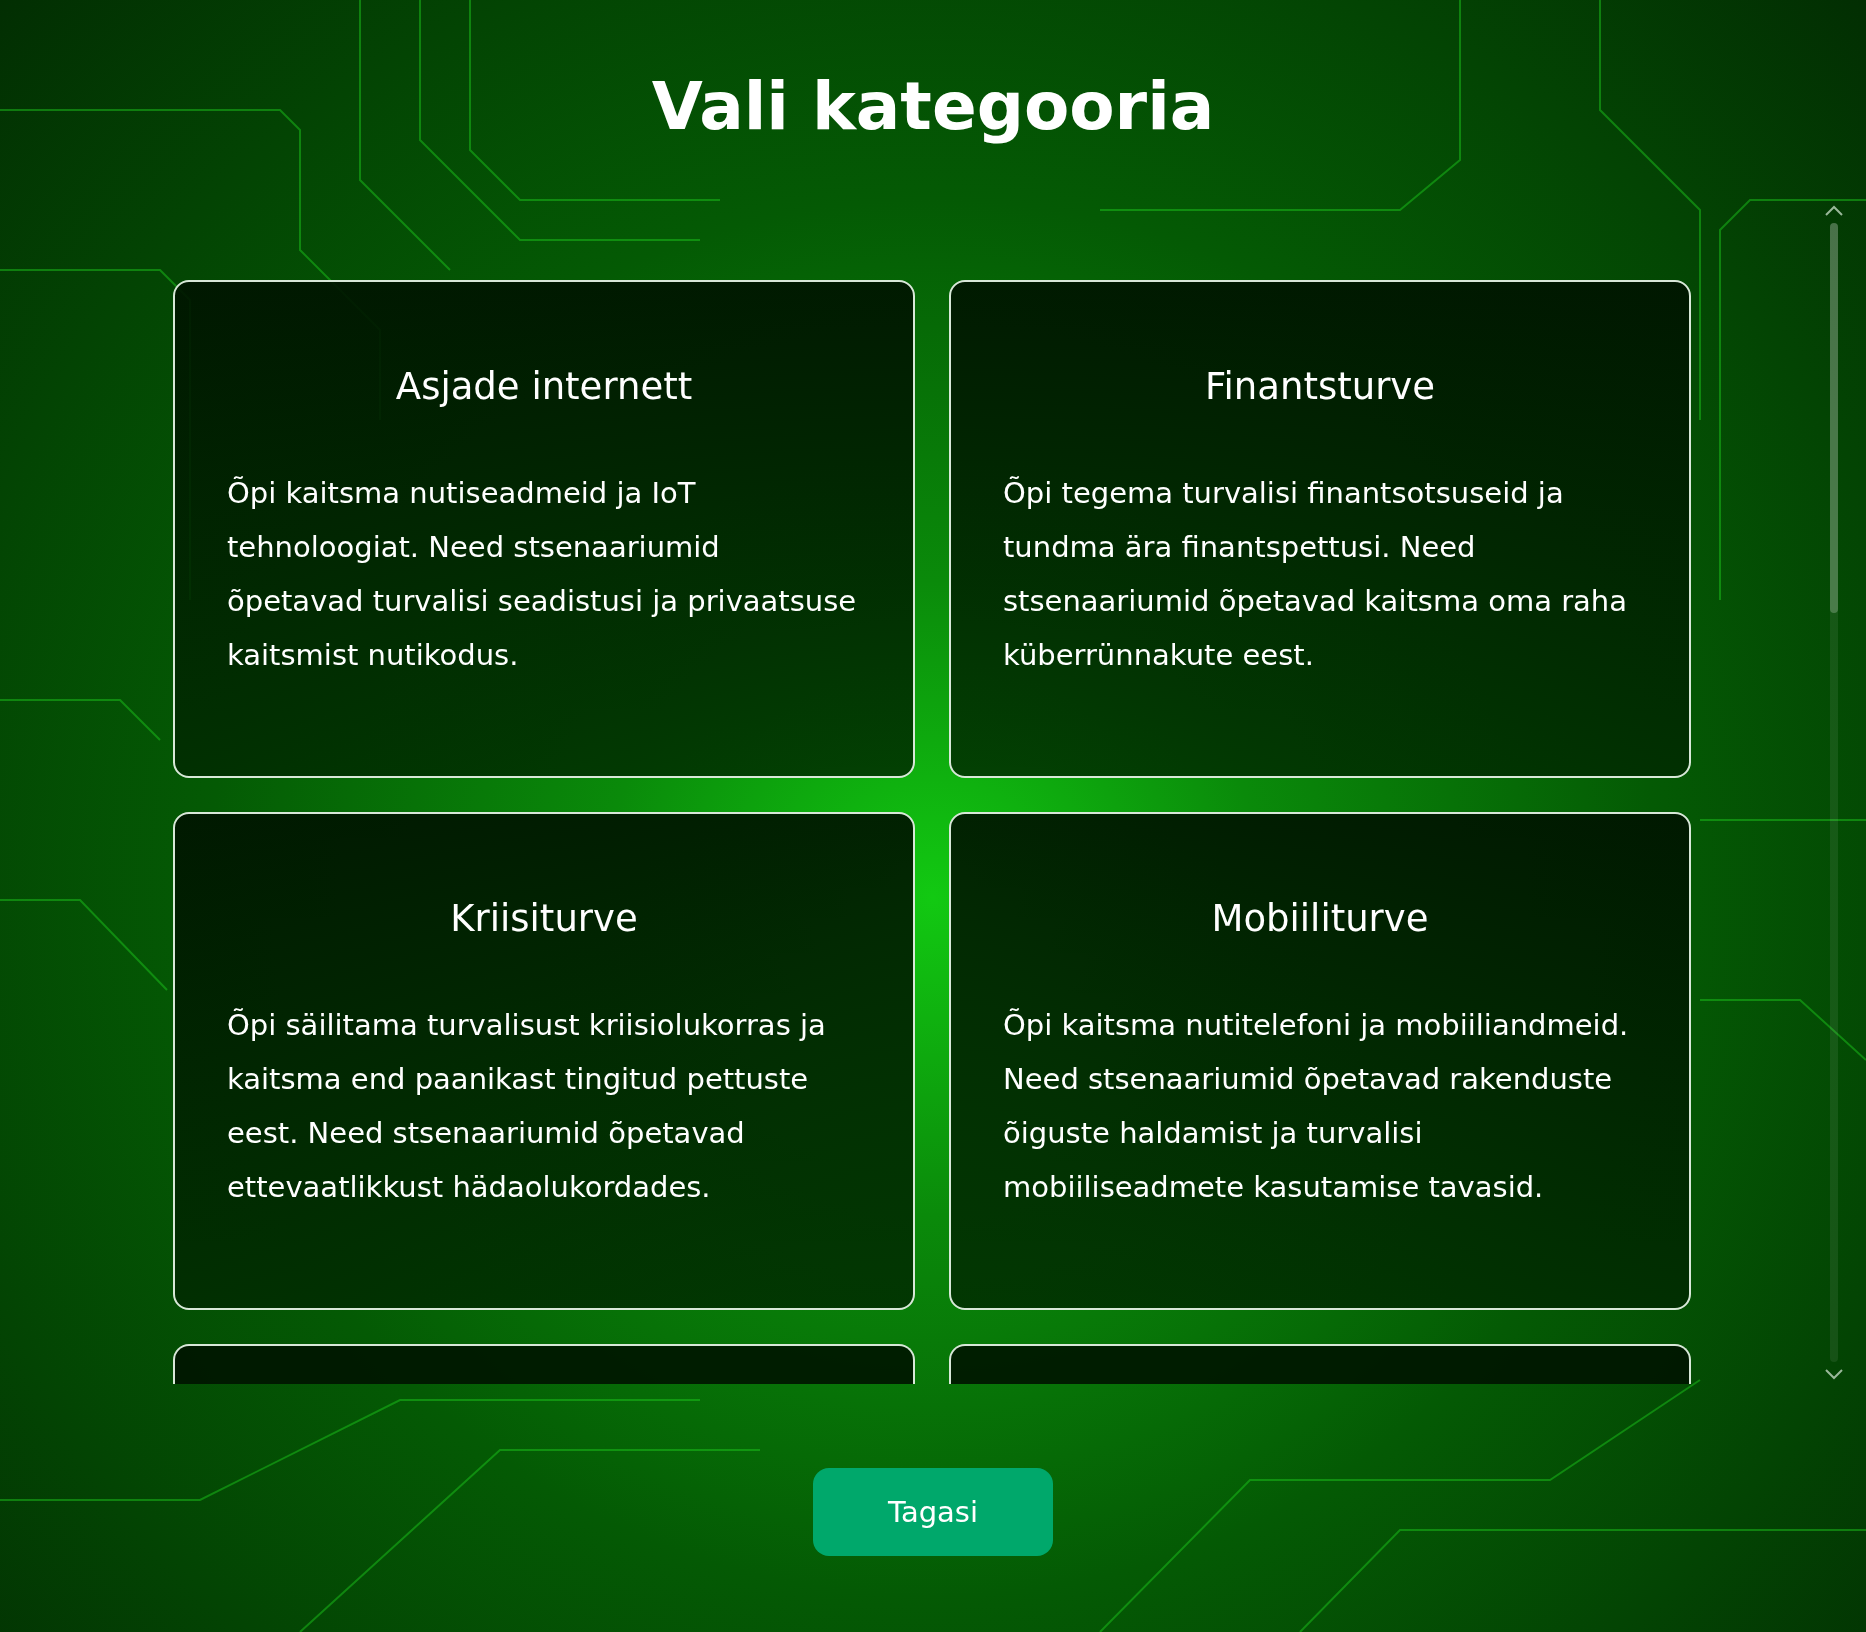 The image size is (1866, 1632). What do you see at coordinates (544, 919) in the screenshot?
I see `category-title: Kriisiturve` at bounding box center [544, 919].